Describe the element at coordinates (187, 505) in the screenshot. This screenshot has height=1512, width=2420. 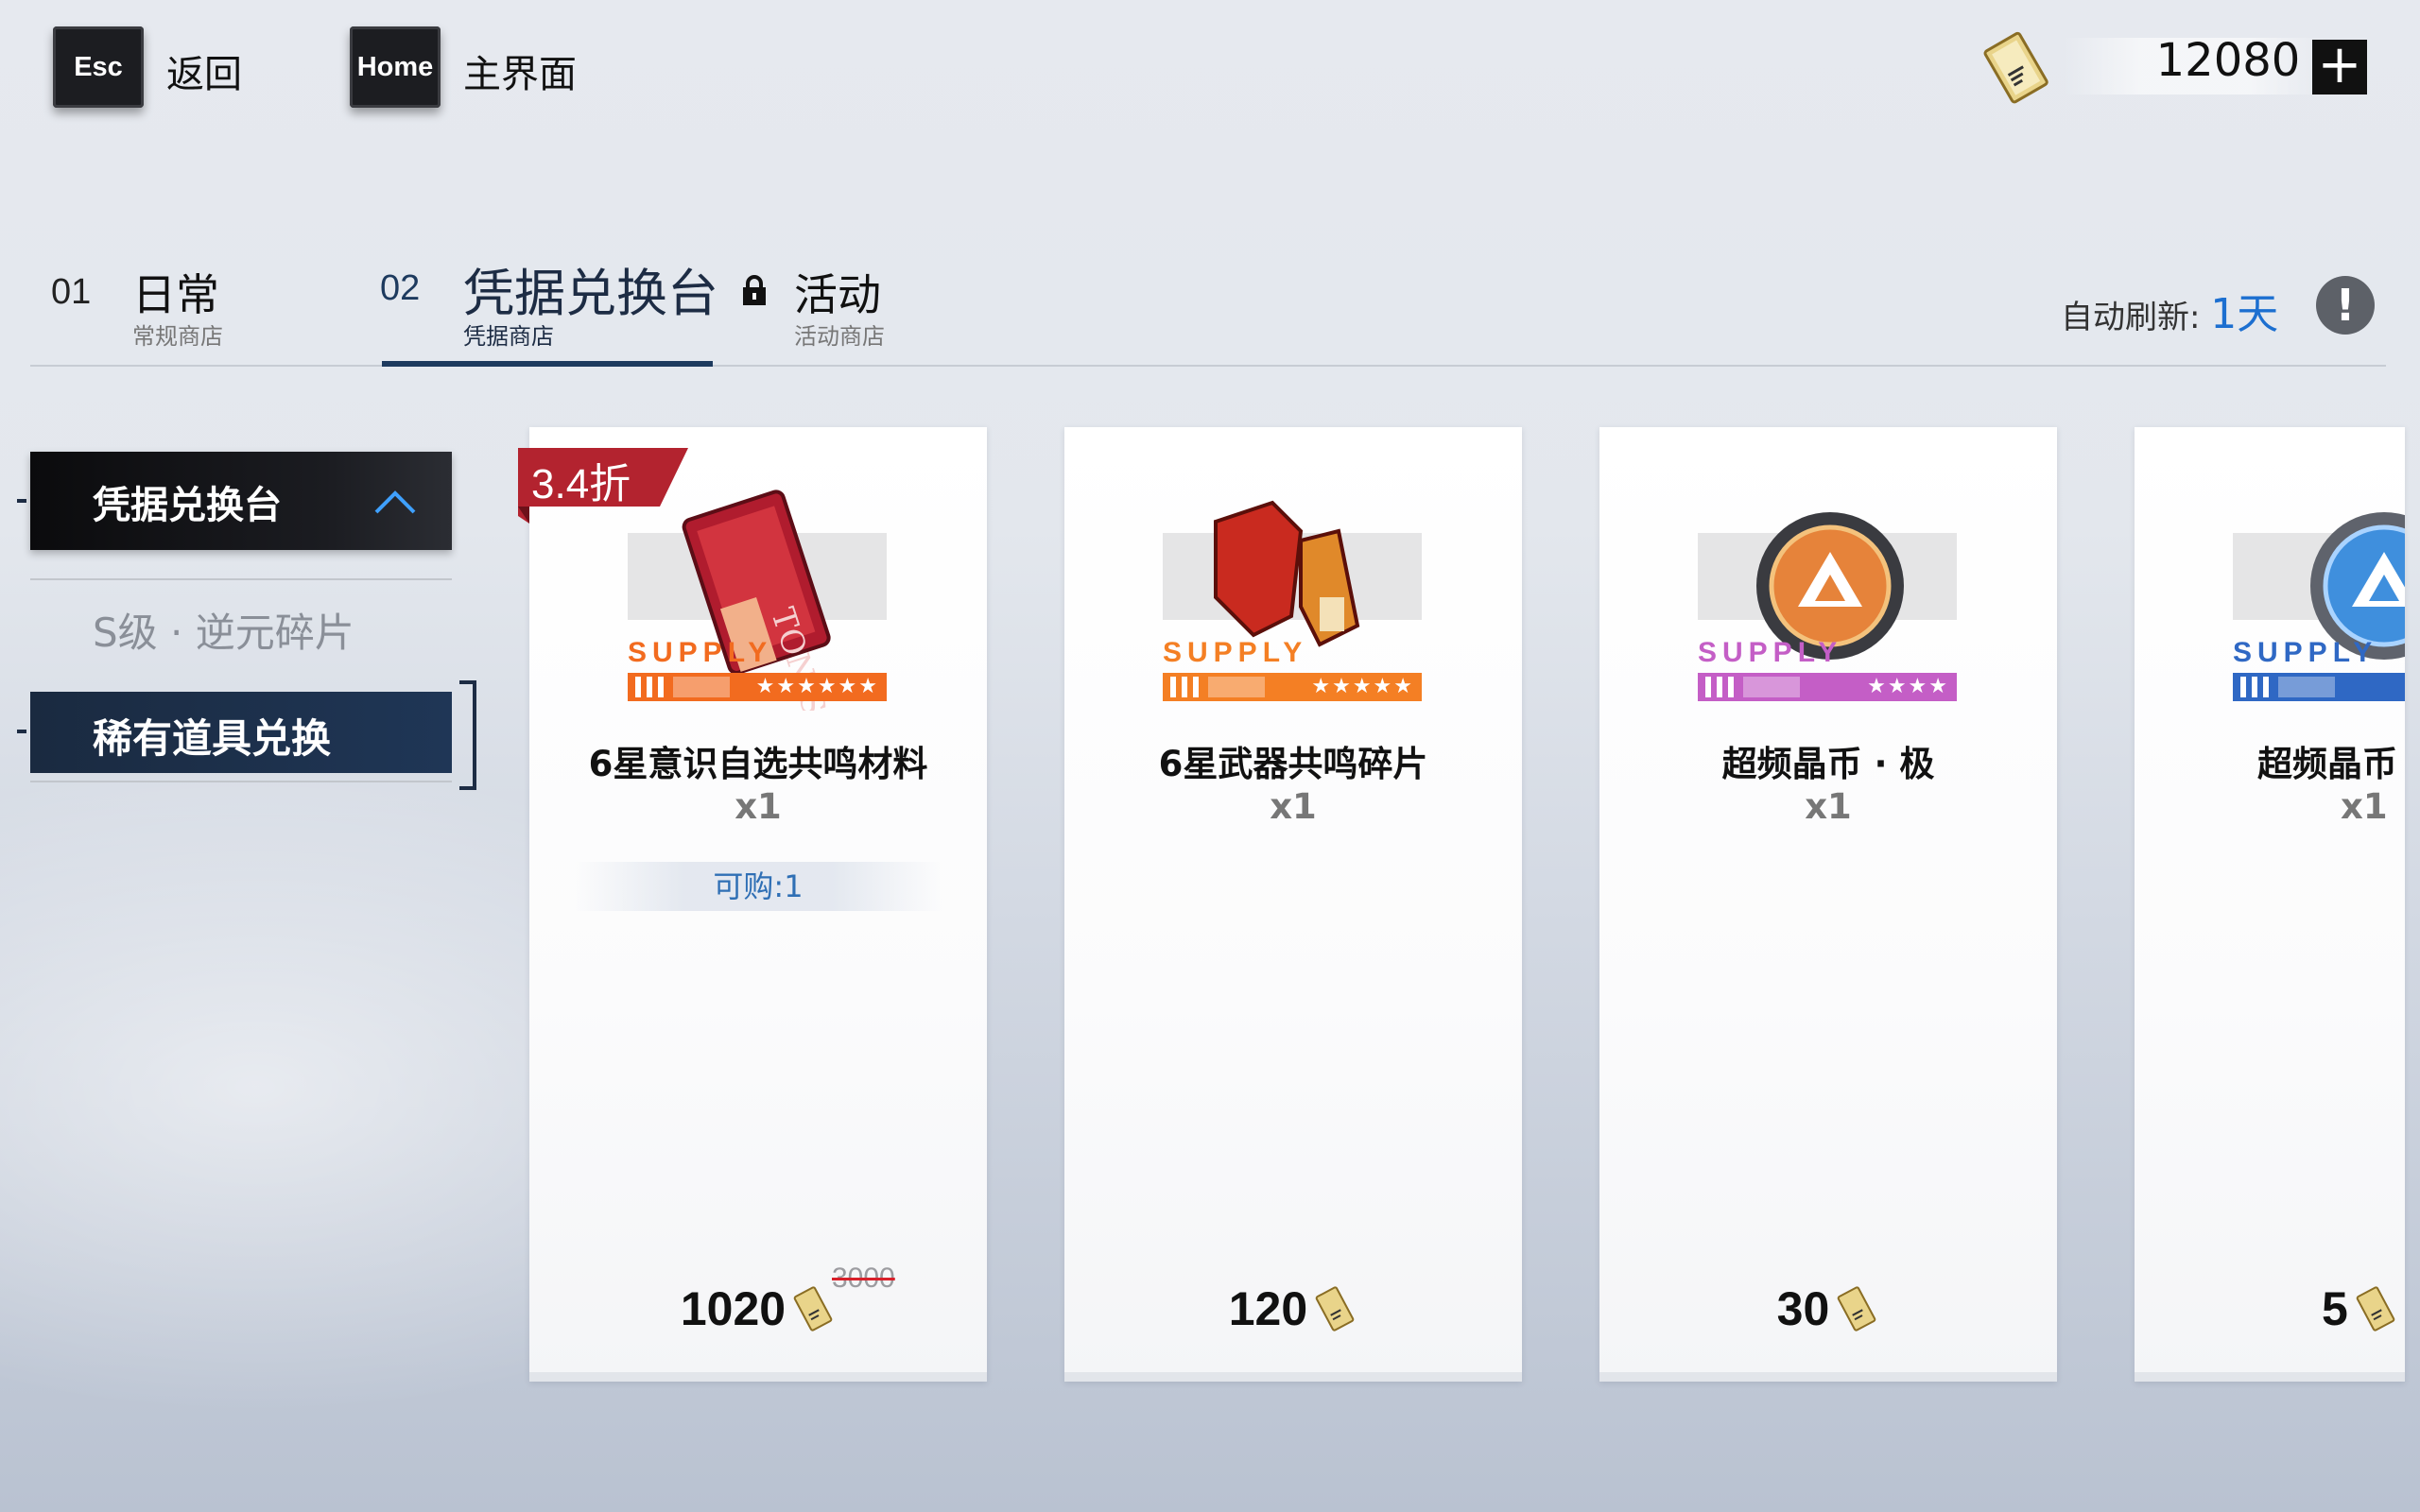
I see `sidebar-group-label: 凭据兑换台` at that location.